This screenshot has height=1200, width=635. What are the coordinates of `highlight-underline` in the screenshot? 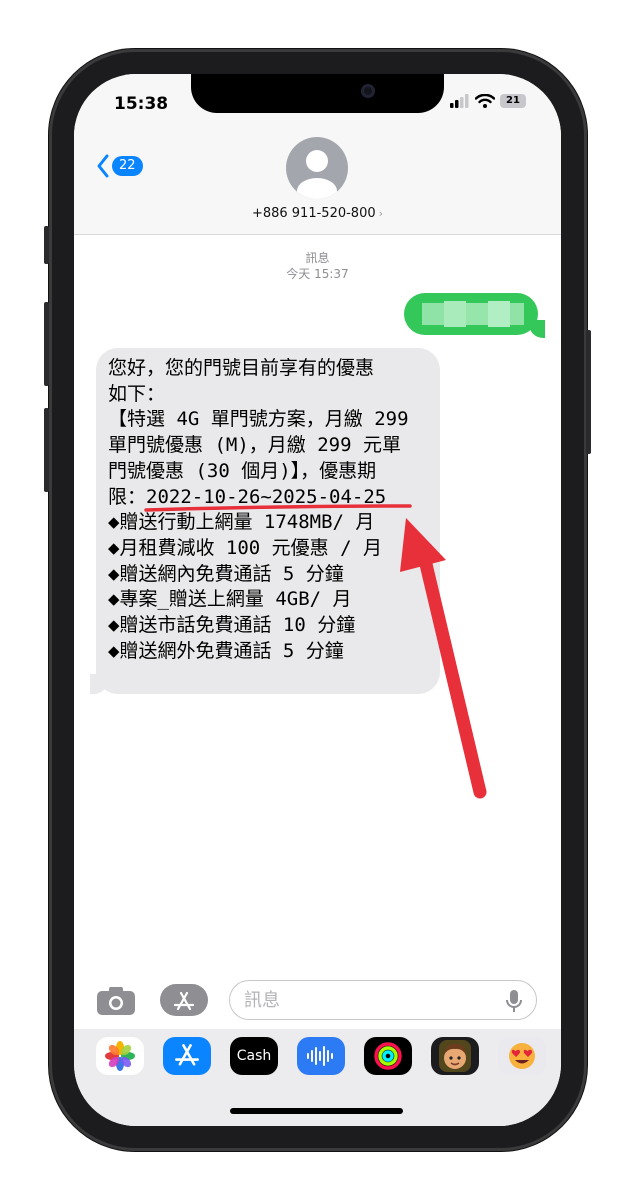 It's located at (278, 508).